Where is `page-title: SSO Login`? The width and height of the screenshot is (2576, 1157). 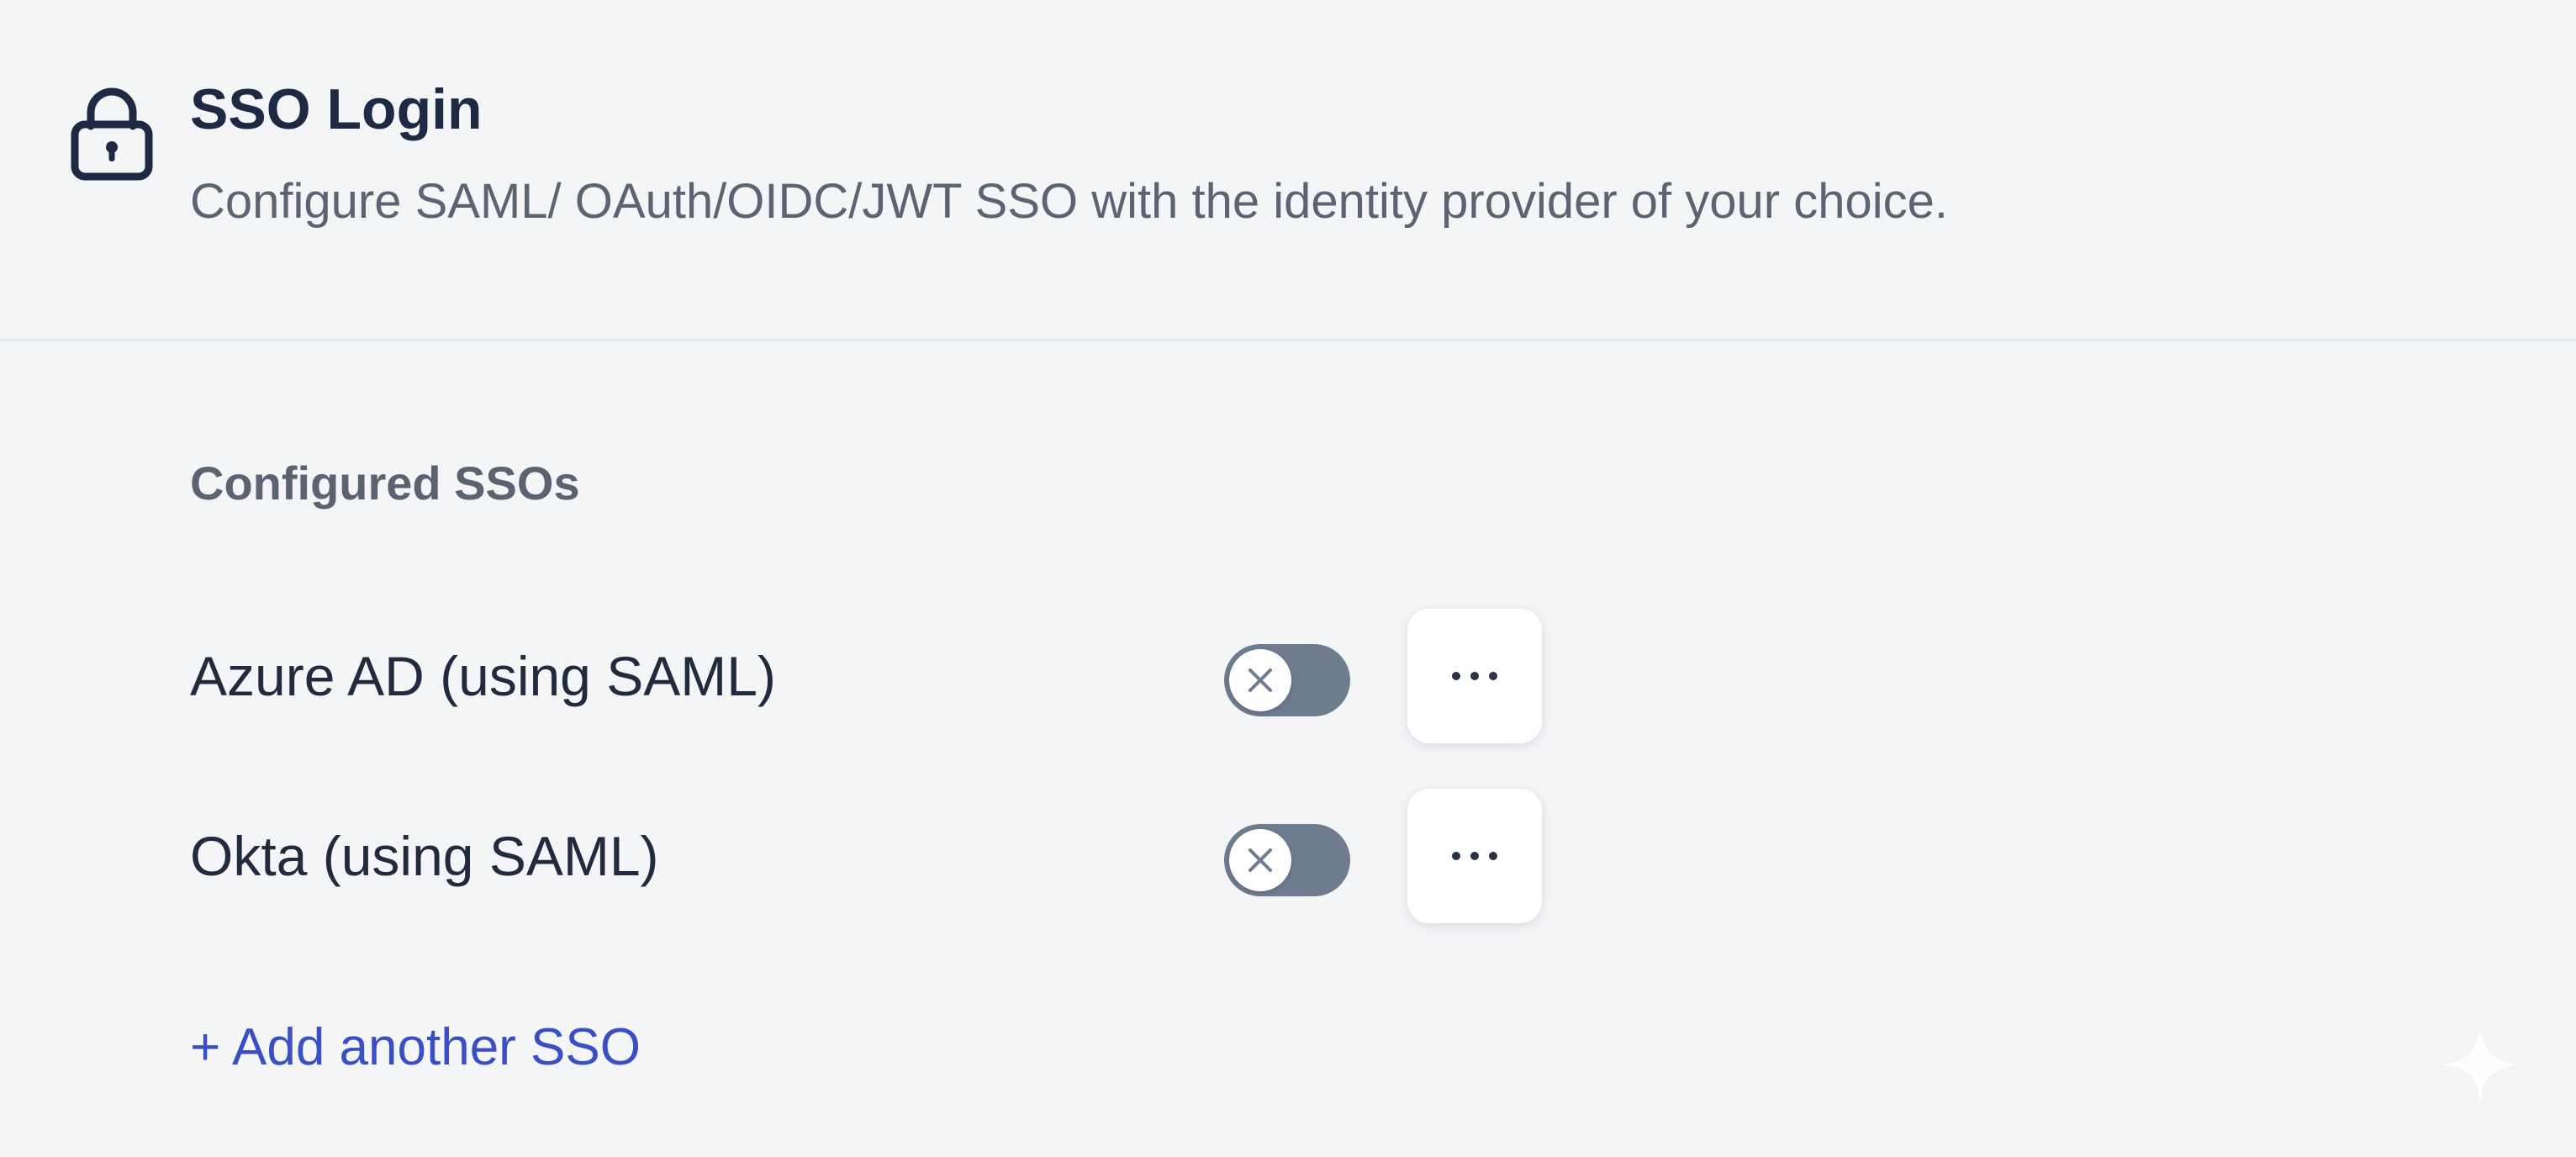 page-title: SSO Login is located at coordinates (336, 109).